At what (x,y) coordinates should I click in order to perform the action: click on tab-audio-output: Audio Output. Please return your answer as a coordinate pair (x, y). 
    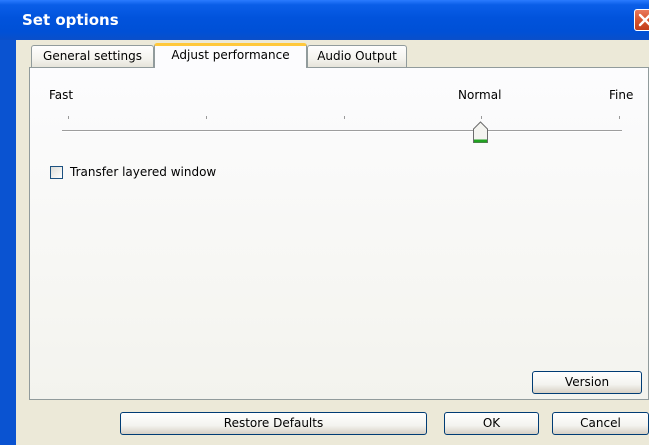
    Looking at the image, I should click on (357, 56).